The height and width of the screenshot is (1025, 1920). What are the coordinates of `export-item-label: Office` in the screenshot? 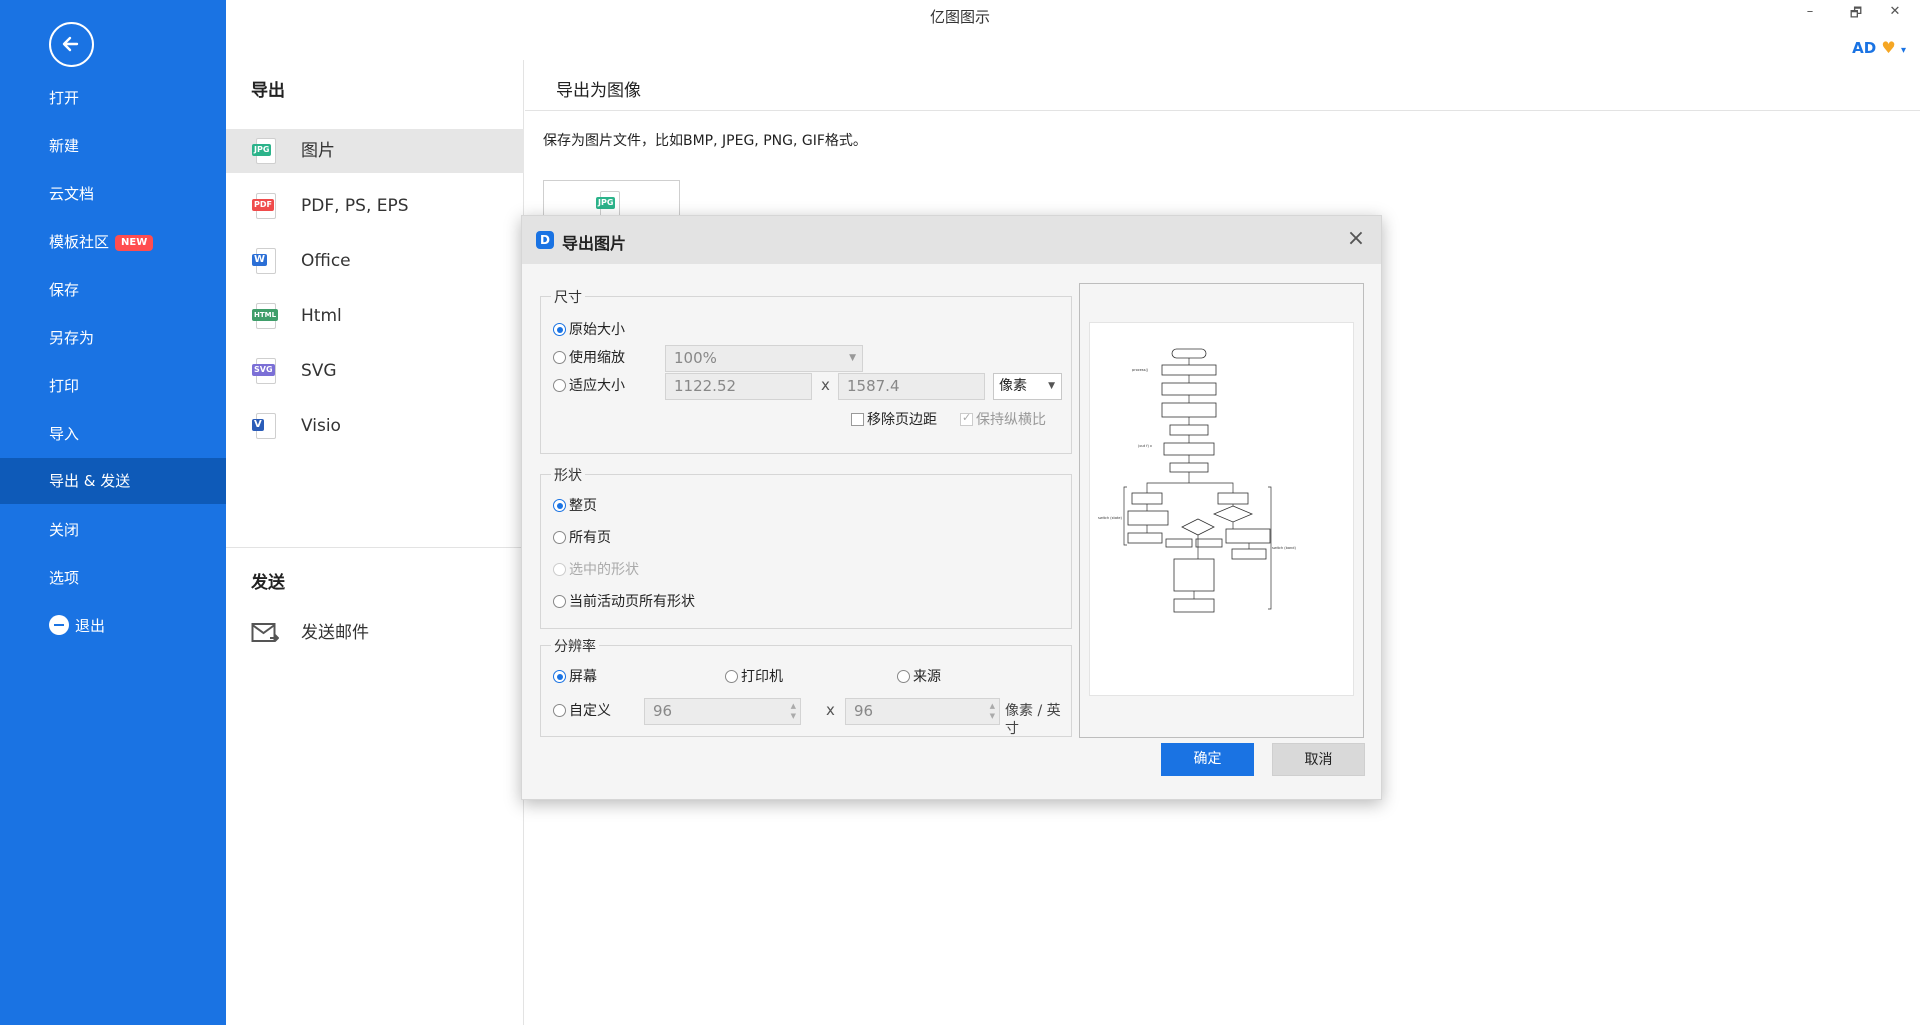 It's located at (326, 261).